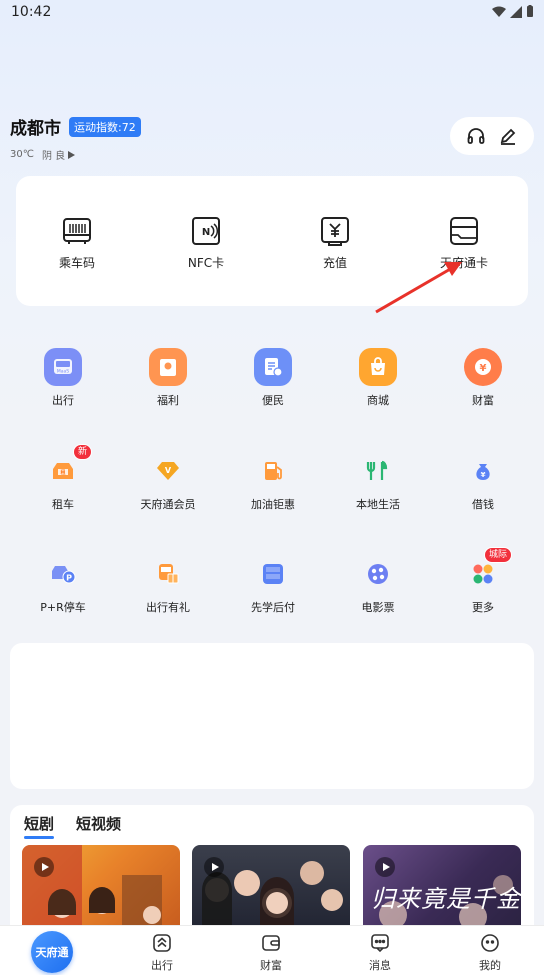 The image size is (544, 975). What do you see at coordinates (168, 574) in the screenshot?
I see `travel-gift-icon` at bounding box center [168, 574].